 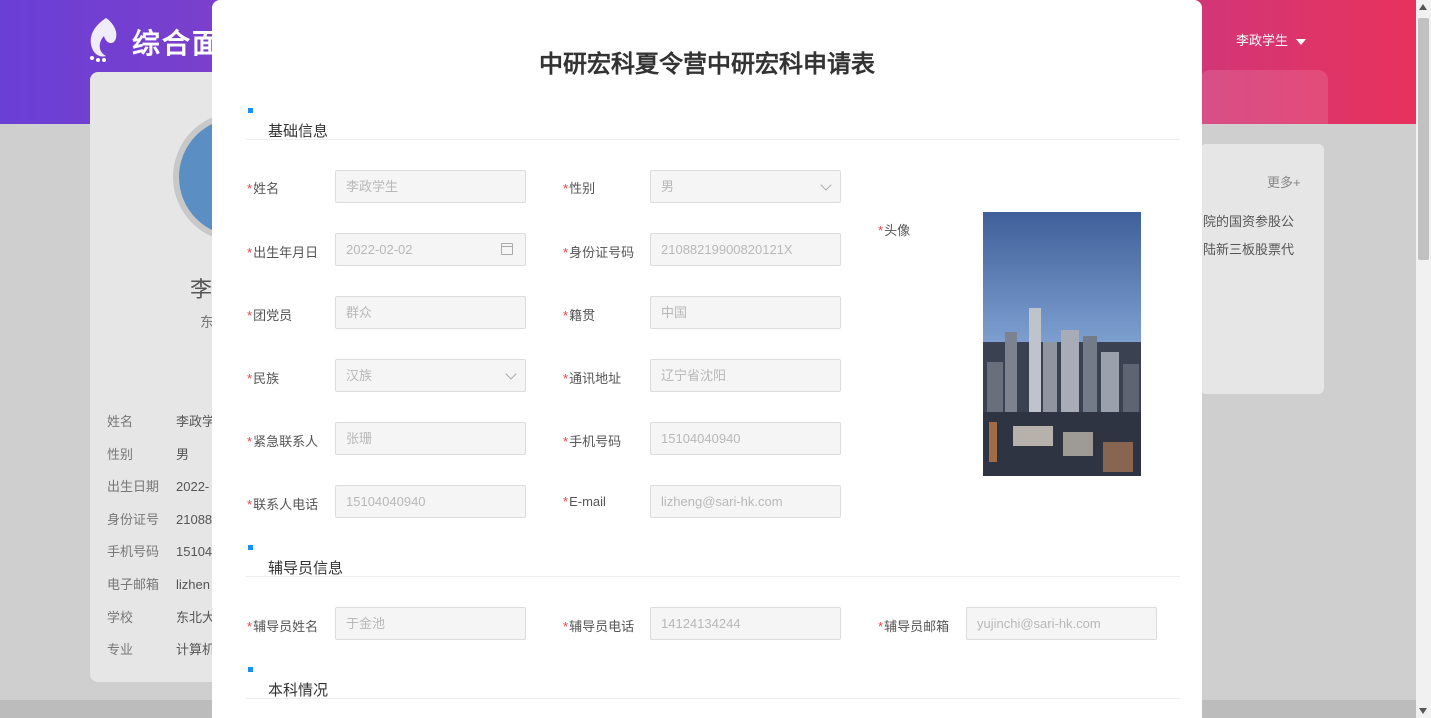 I want to click on scroll-up-icon, so click(x=1423, y=7).